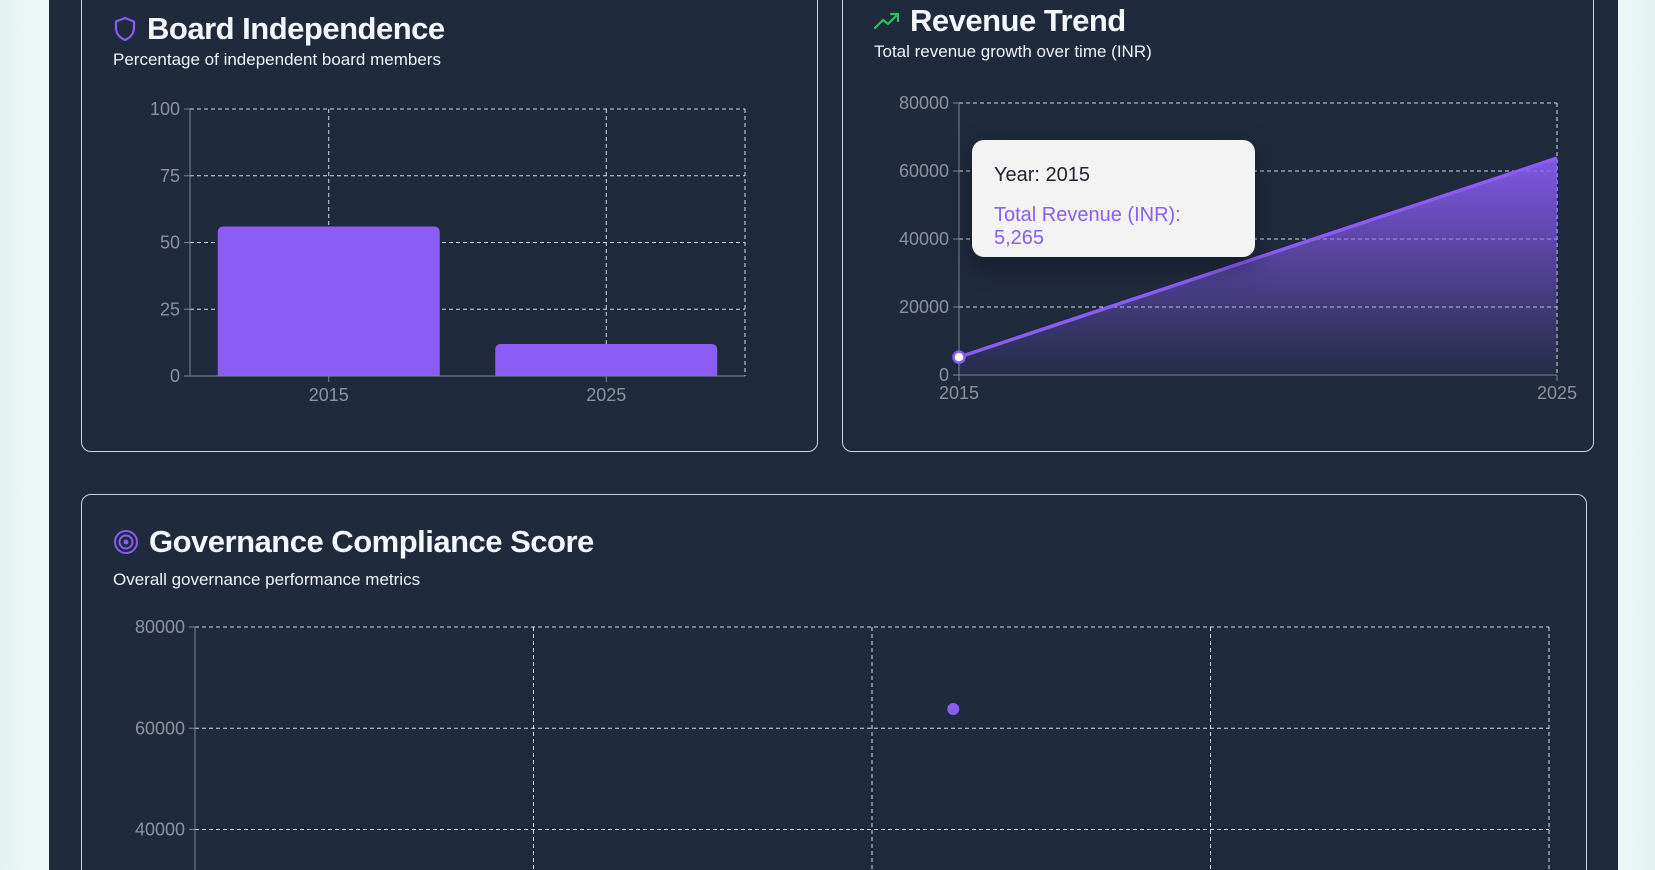 The image size is (1655, 870). I want to click on tooltip-label: Year: 2015, so click(1042, 175).